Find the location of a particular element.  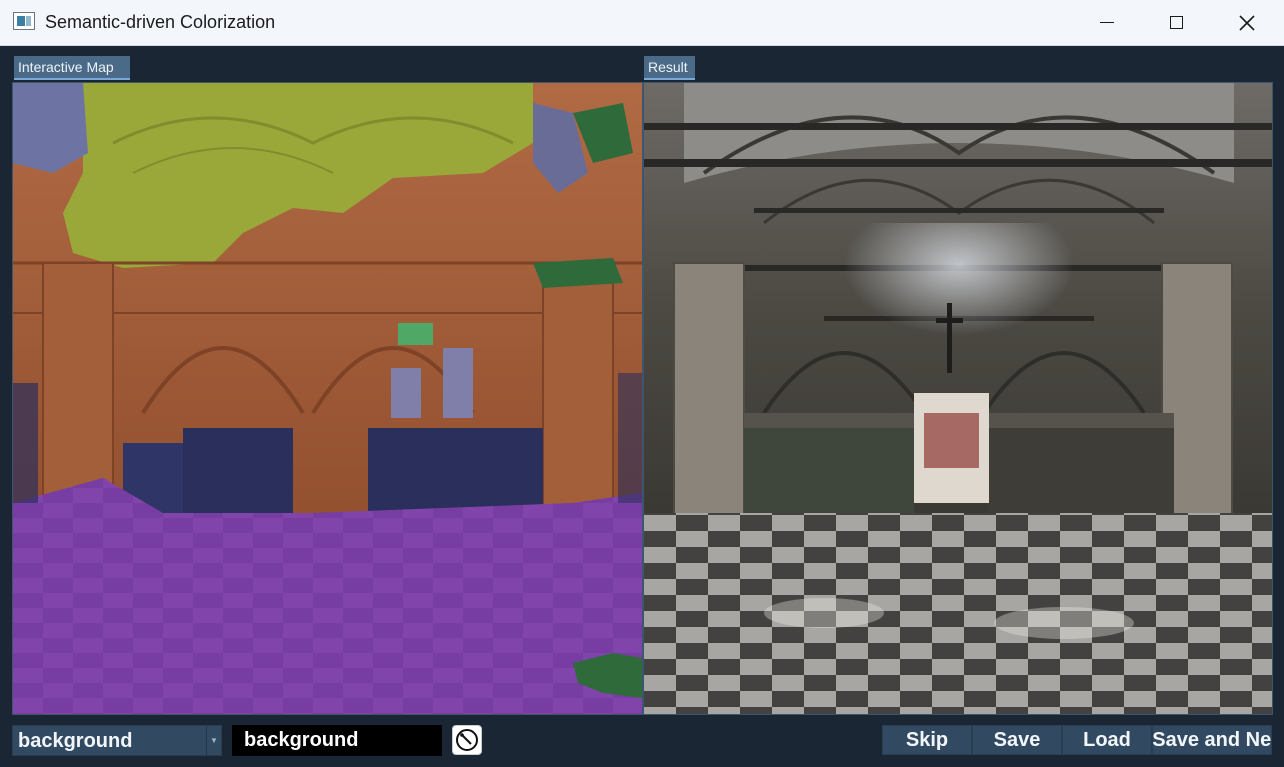

window-title: Semantic-driven Colorization is located at coordinates (160, 22).